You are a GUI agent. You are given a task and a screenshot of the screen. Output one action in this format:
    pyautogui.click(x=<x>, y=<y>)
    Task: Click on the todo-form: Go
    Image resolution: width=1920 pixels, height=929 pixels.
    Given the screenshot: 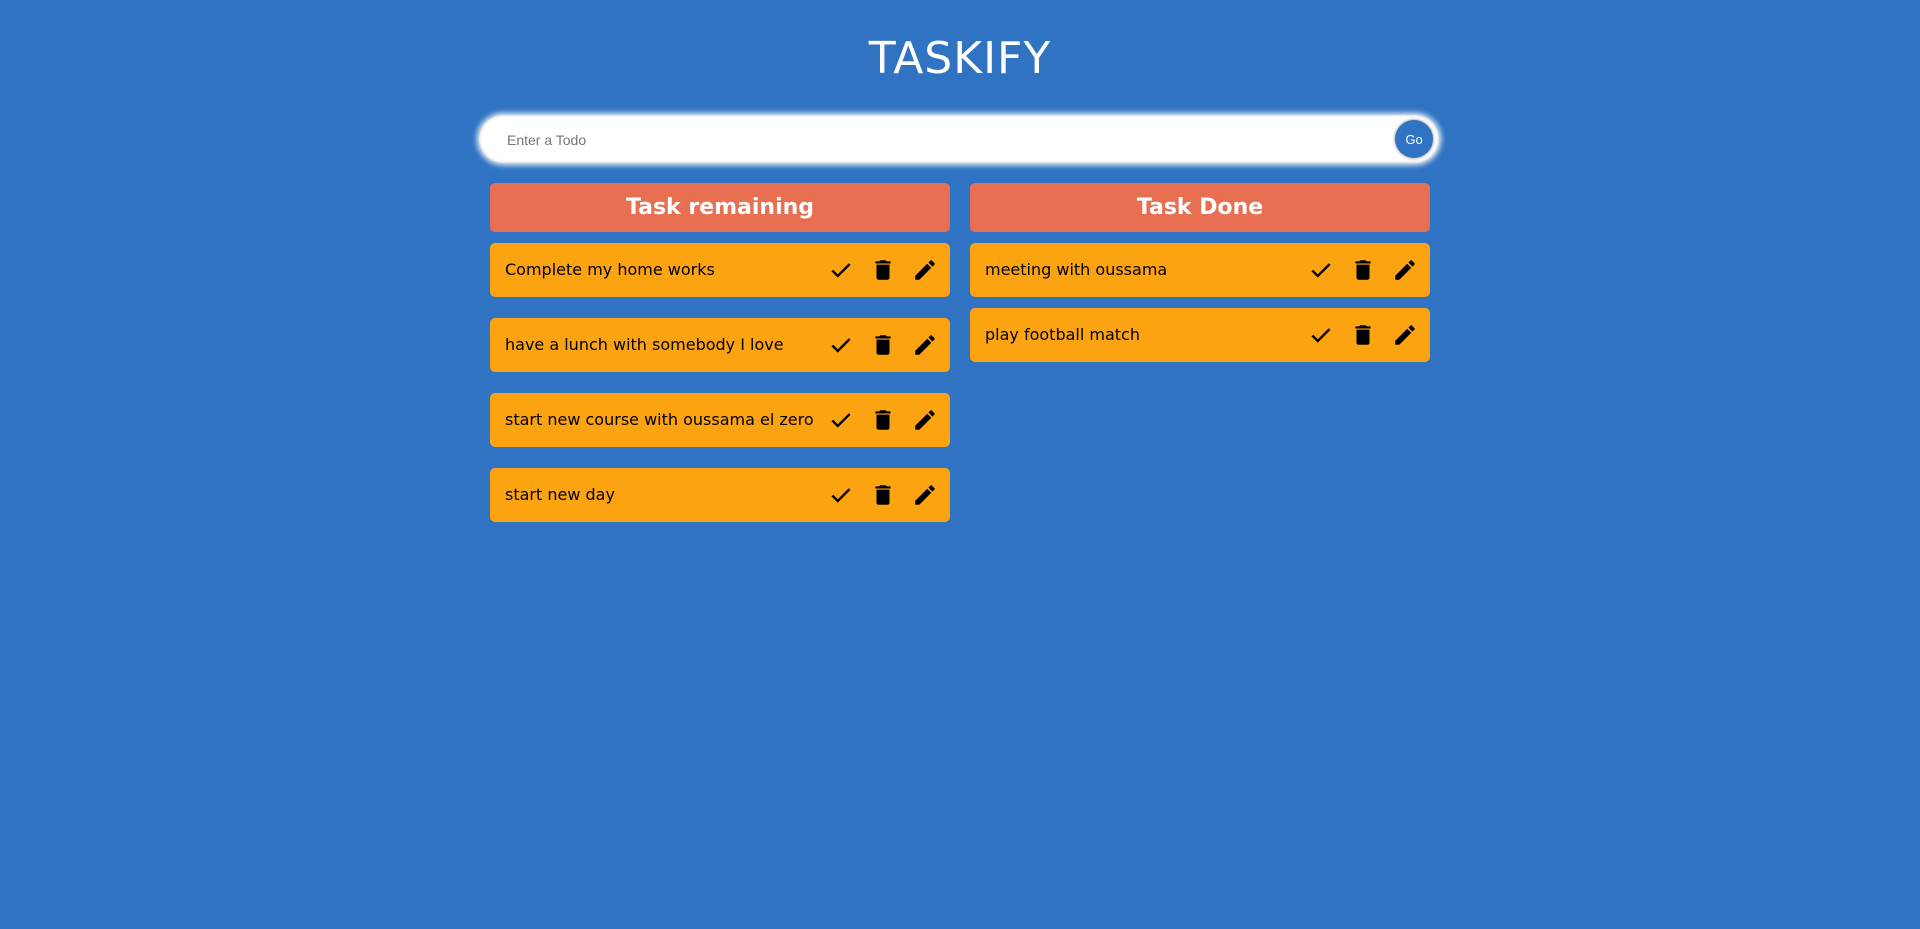 What is the action you would take?
    pyautogui.click(x=959, y=139)
    